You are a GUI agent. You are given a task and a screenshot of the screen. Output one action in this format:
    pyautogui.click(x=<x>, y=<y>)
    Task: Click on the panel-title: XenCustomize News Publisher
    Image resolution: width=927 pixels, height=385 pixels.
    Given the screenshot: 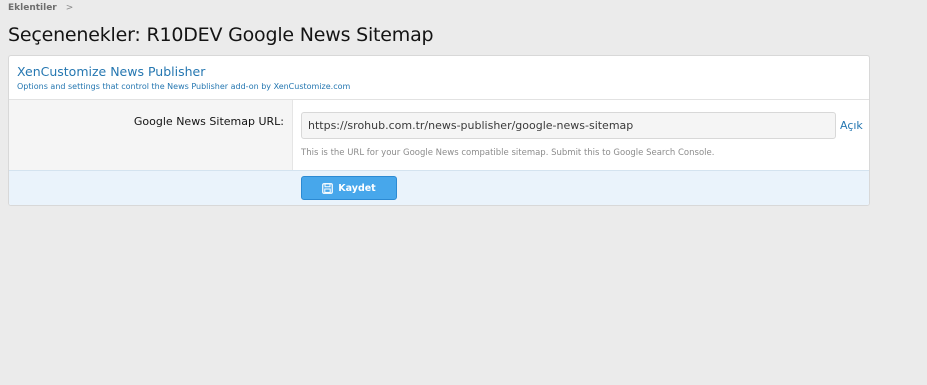 What is the action you would take?
    pyautogui.click(x=111, y=71)
    